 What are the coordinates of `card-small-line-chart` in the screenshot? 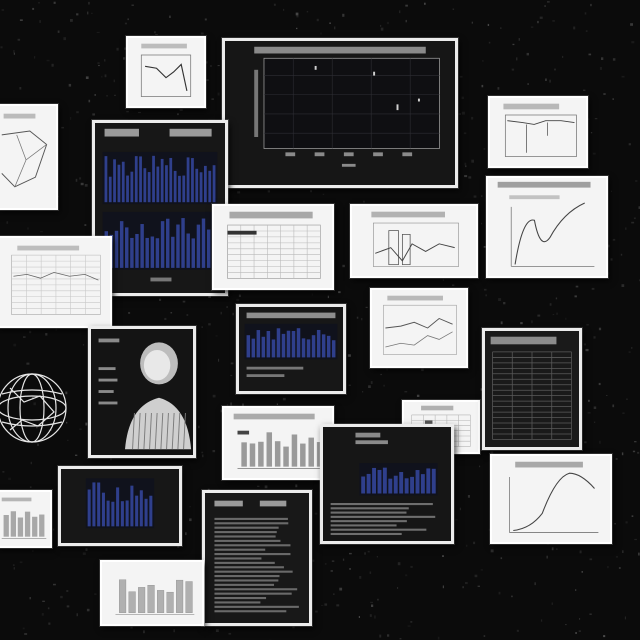 It's located at (166, 72).